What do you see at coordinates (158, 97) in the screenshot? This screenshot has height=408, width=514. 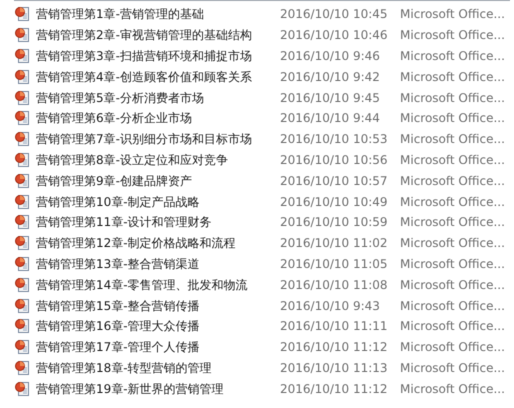 I see `file-name: 营销管理第5章-分析消费者市场` at bounding box center [158, 97].